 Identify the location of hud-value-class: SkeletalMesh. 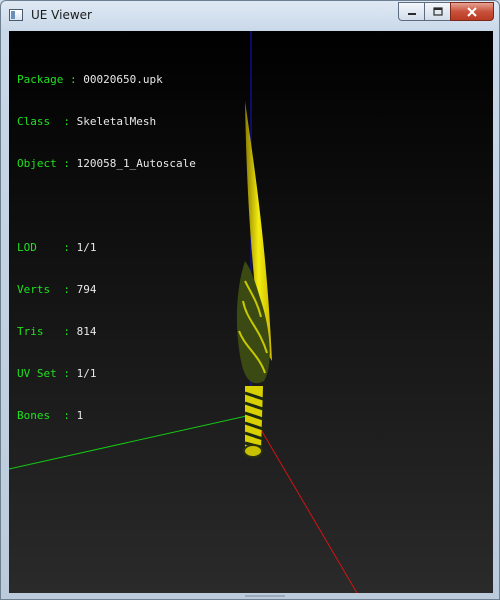
(116, 121).